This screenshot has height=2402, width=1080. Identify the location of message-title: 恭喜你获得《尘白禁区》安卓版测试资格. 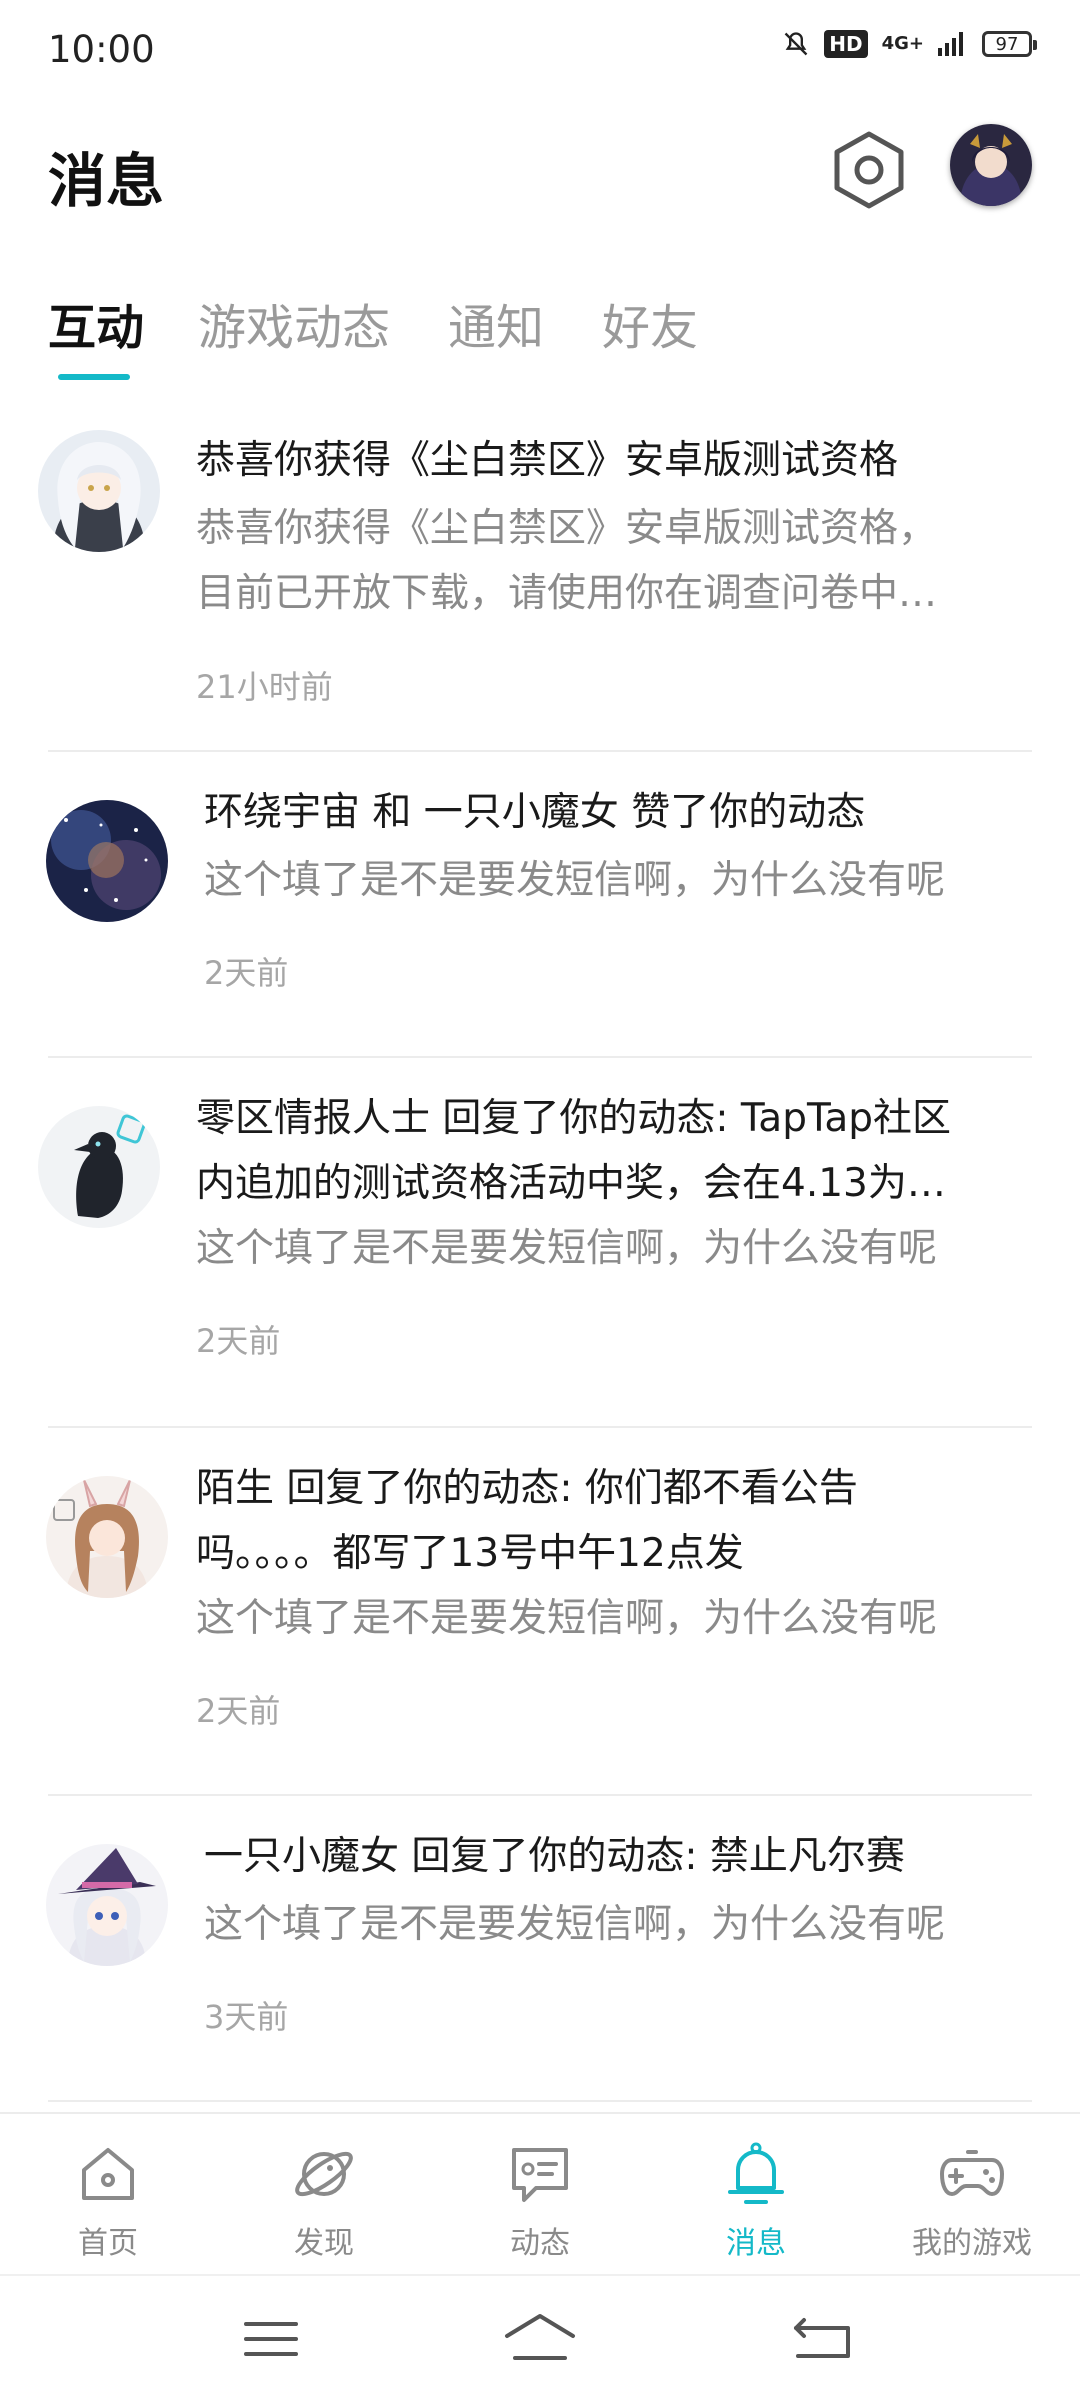
(547, 460).